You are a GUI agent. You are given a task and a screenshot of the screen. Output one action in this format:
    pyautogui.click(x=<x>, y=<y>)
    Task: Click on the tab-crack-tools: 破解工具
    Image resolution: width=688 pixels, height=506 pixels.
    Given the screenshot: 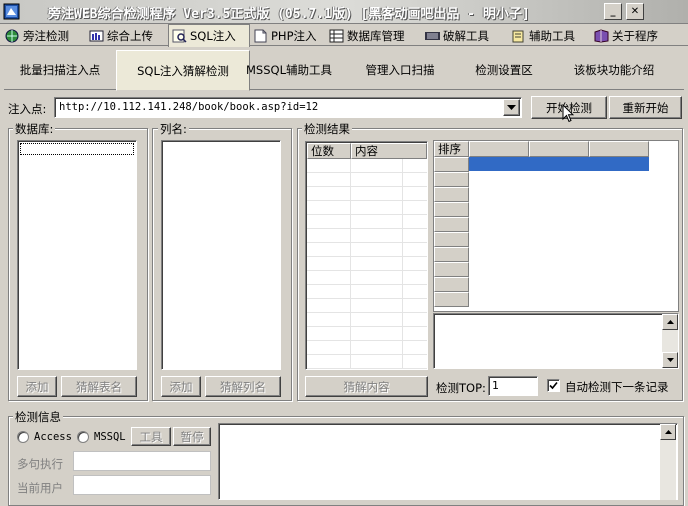 What is the action you would take?
    pyautogui.click(x=457, y=35)
    